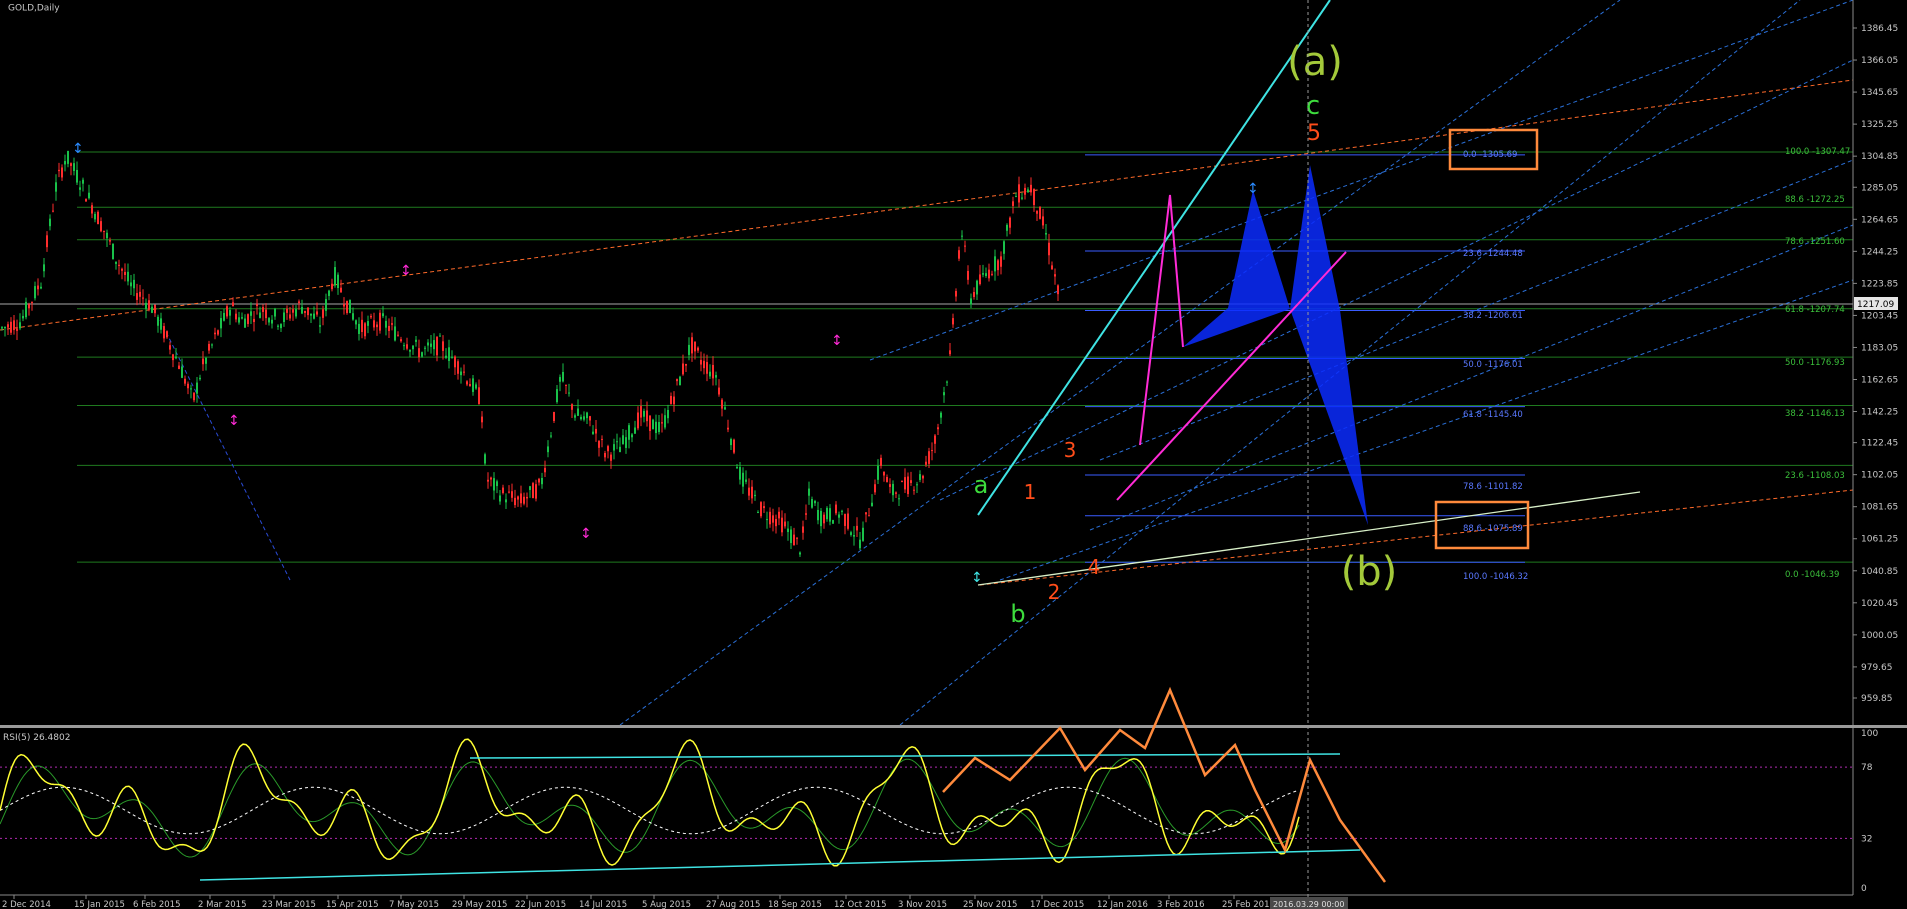 Image resolution: width=1907 pixels, height=909 pixels. What do you see at coordinates (1879, 572) in the screenshot?
I see `price-tick-label: 1040.85` at bounding box center [1879, 572].